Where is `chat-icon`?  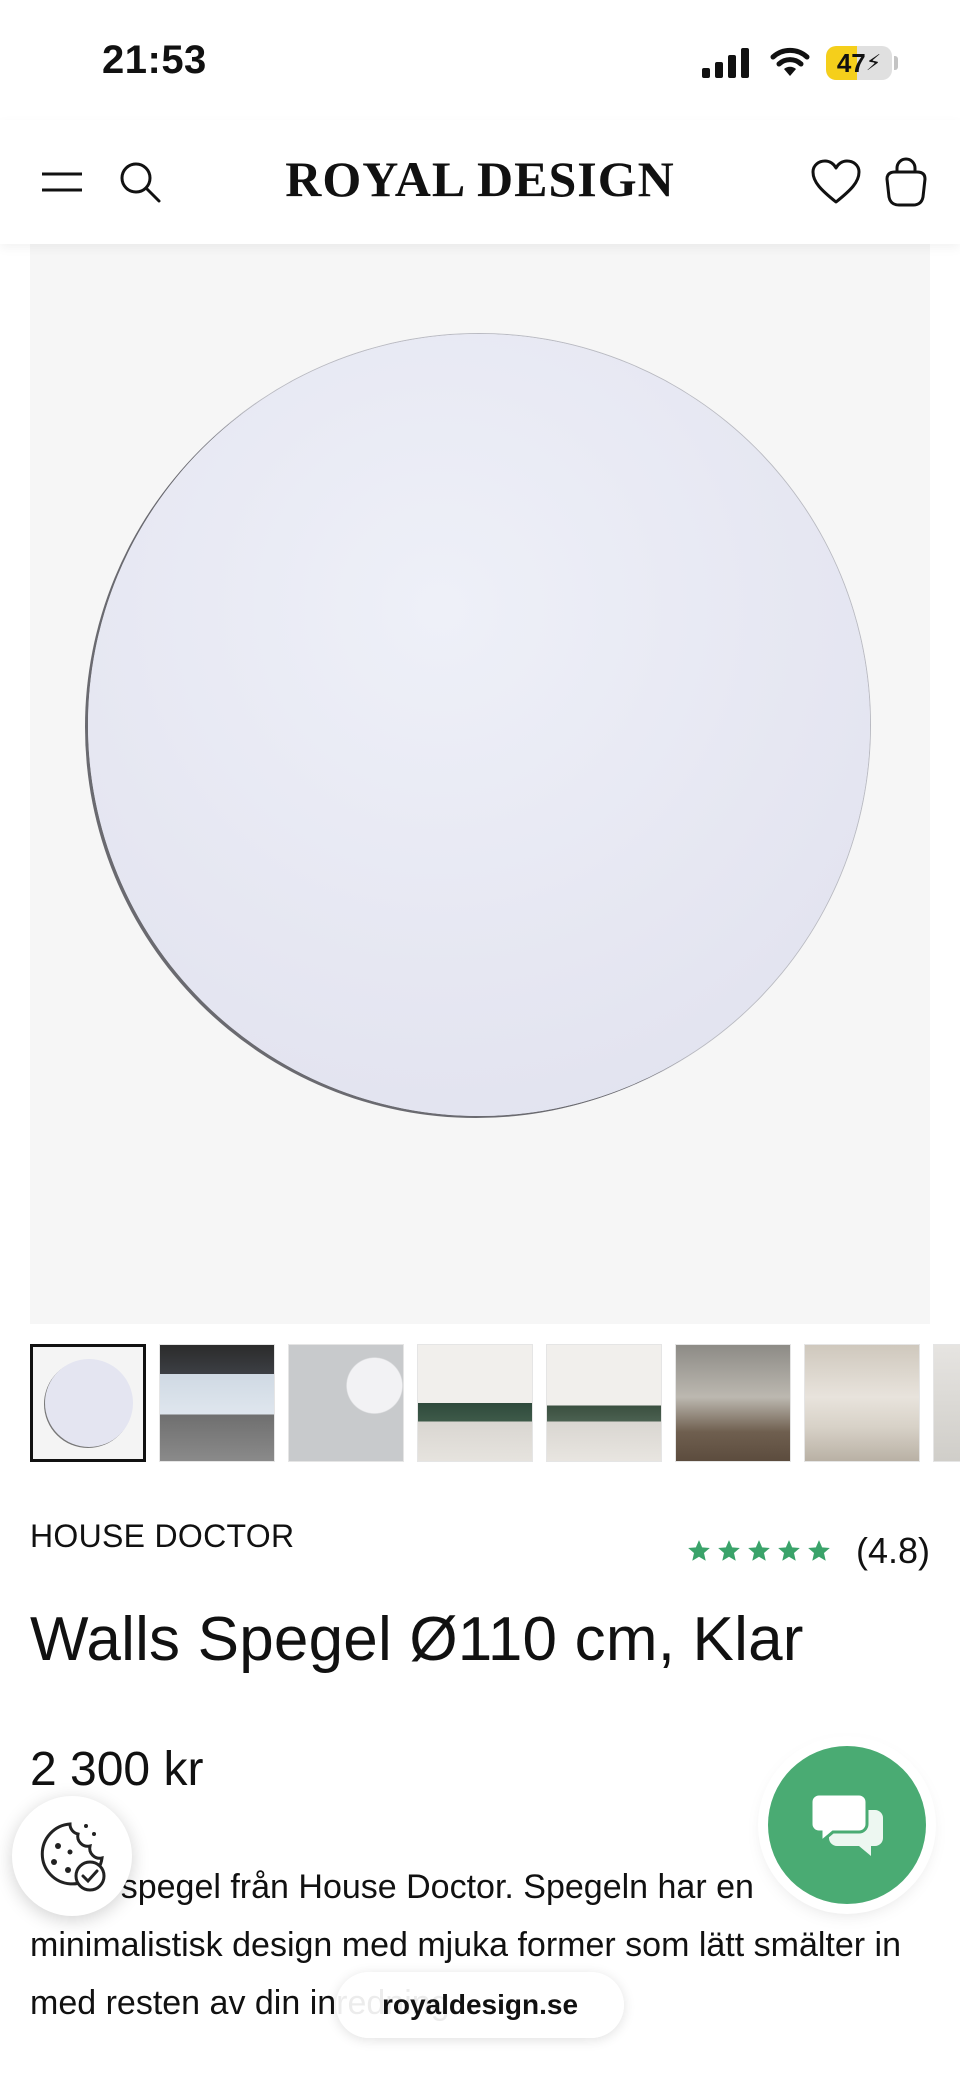
chat-icon is located at coordinates (846, 1824).